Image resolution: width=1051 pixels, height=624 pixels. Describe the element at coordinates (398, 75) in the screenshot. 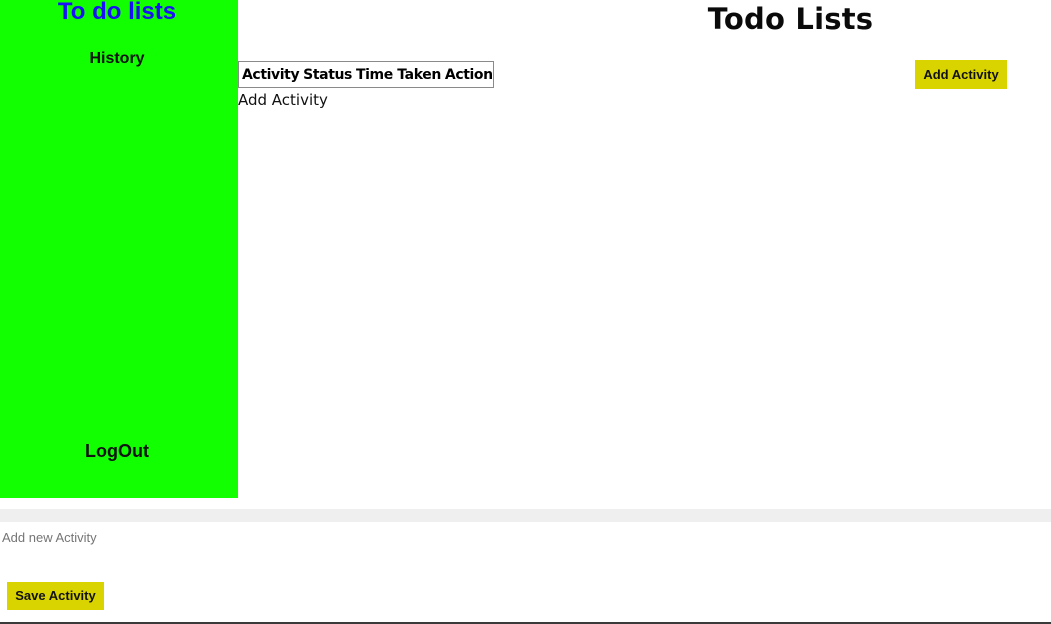

I see `column-header-time-taken: Time Taken` at that location.